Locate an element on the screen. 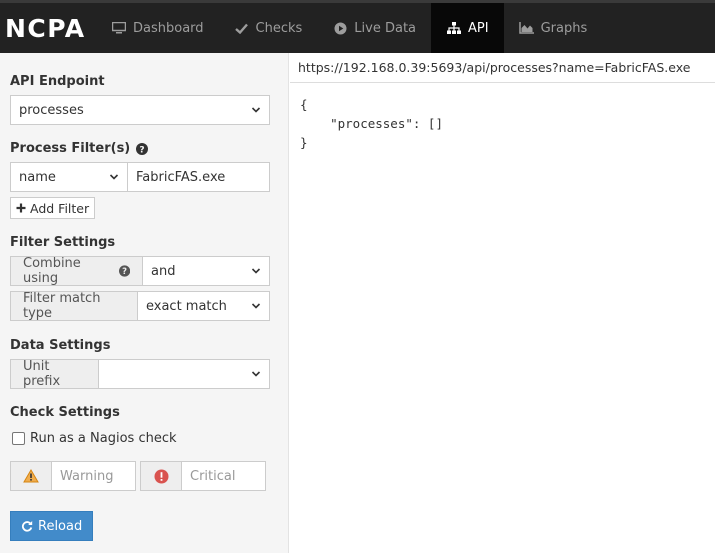 This screenshot has height=553, width=715. data-settings-title: Data Settings is located at coordinates (60, 345).